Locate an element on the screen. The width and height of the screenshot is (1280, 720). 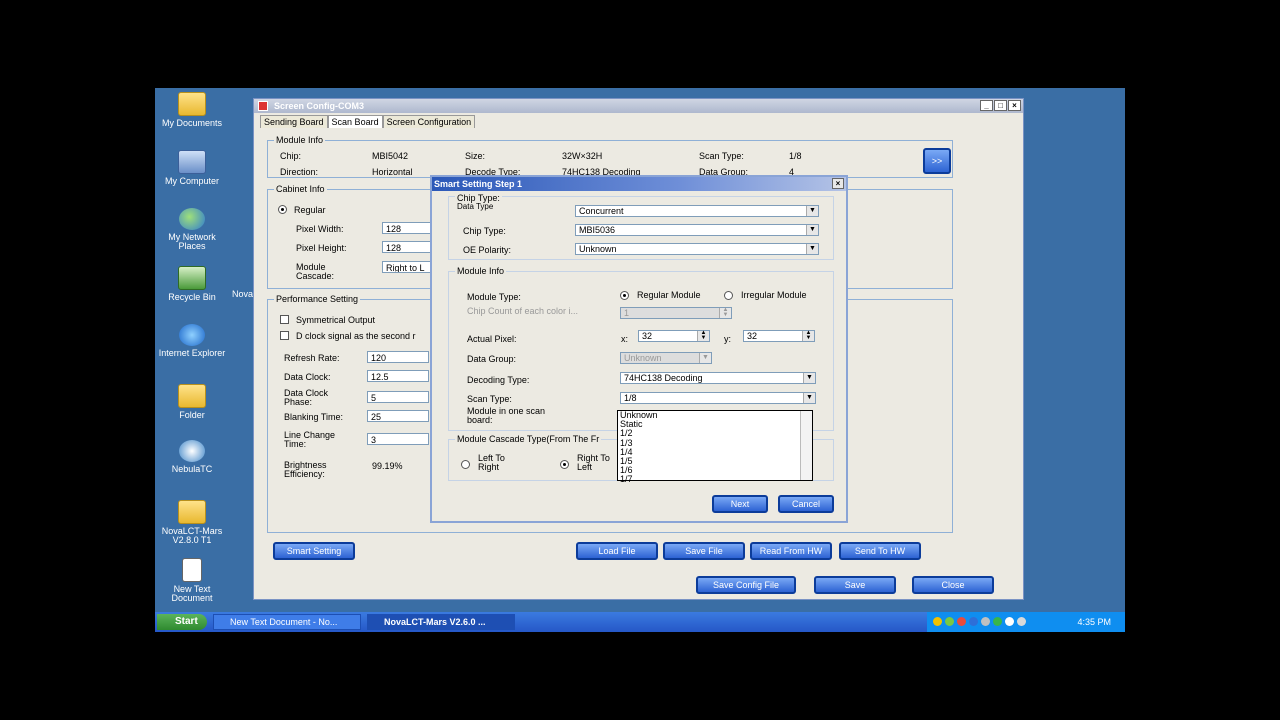
desktop-icon-label: Folder is located at coordinates (192, 415).